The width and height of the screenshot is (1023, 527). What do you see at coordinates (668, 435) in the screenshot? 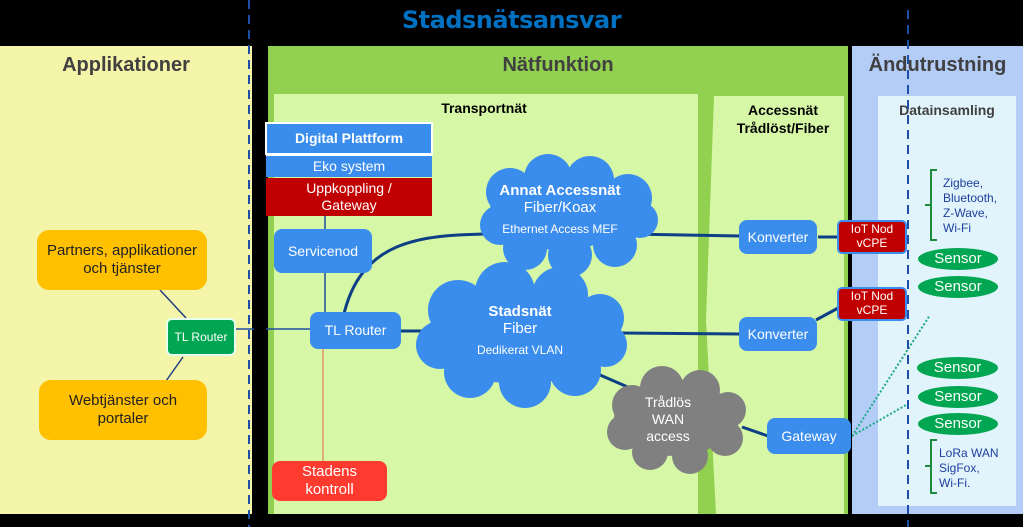
I see `cloud-wireless-wan-line3: access` at bounding box center [668, 435].